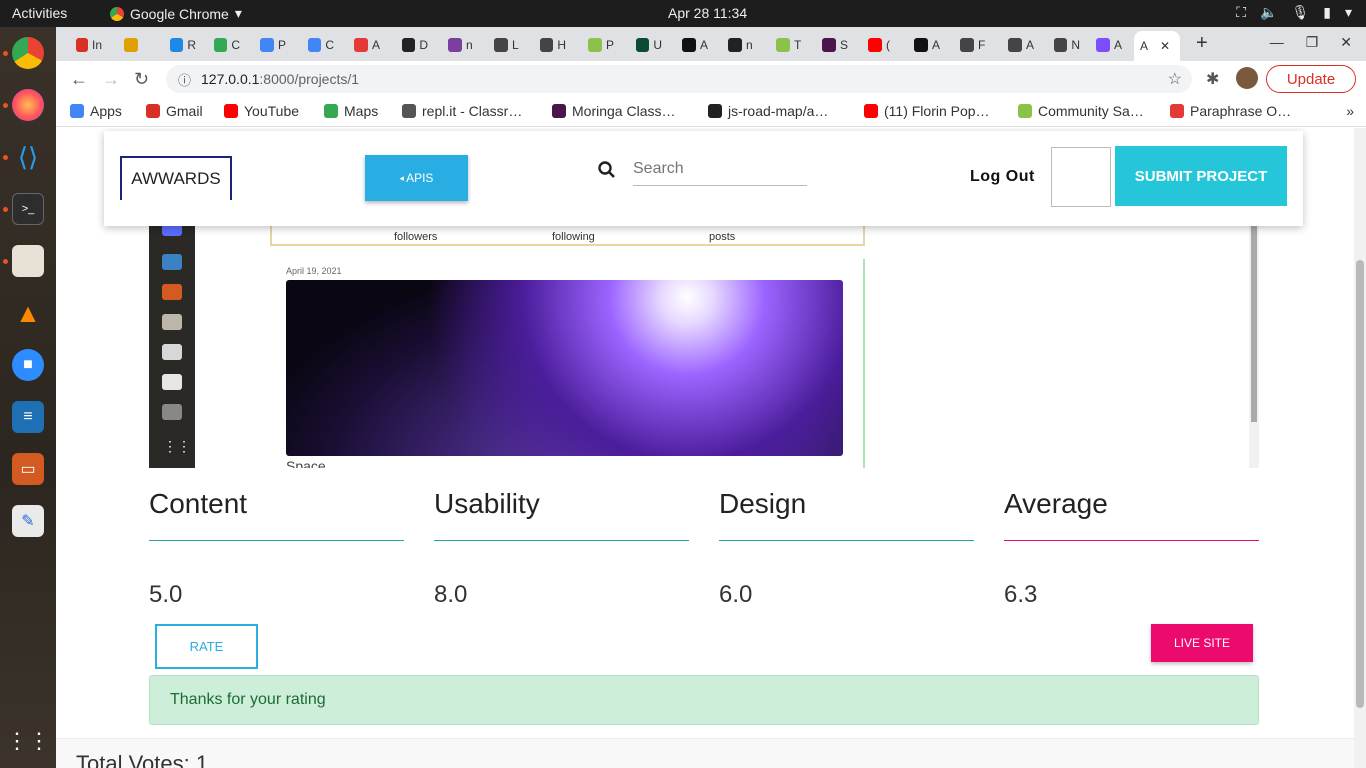 This screenshot has width=1366, height=768. I want to click on close-window-icon: ✕, so click(1346, 42).